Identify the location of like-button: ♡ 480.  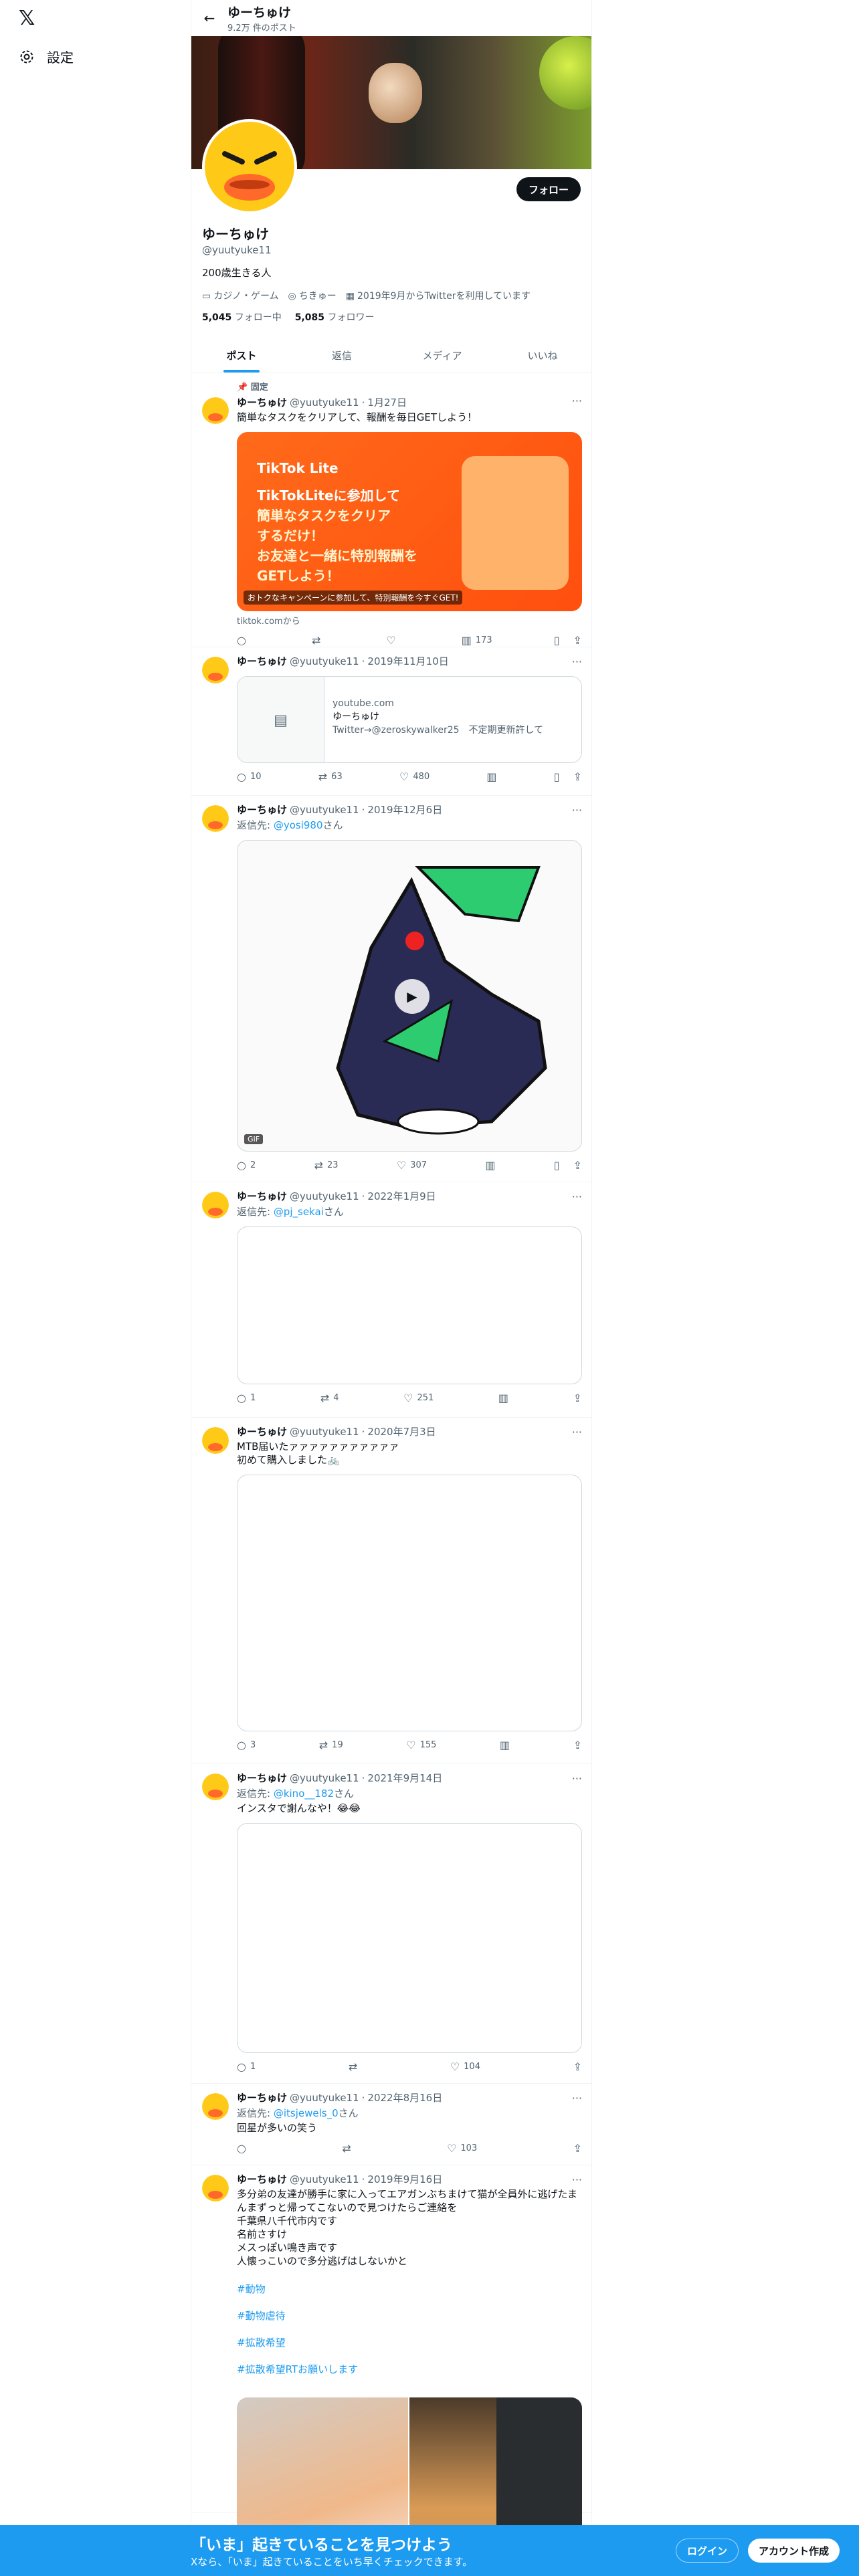
(415, 776).